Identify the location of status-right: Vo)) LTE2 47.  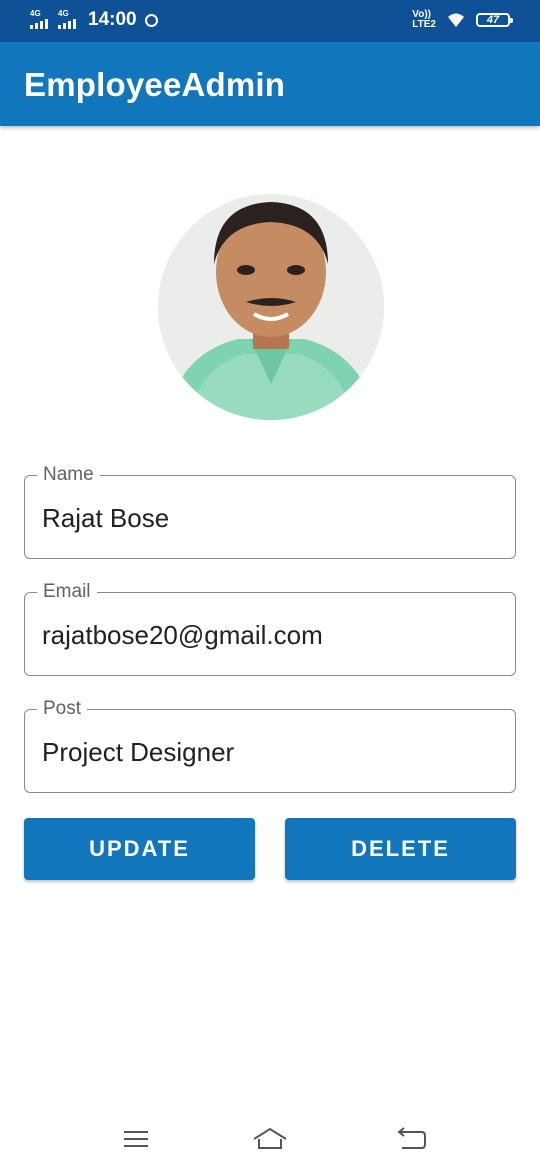
(462, 20).